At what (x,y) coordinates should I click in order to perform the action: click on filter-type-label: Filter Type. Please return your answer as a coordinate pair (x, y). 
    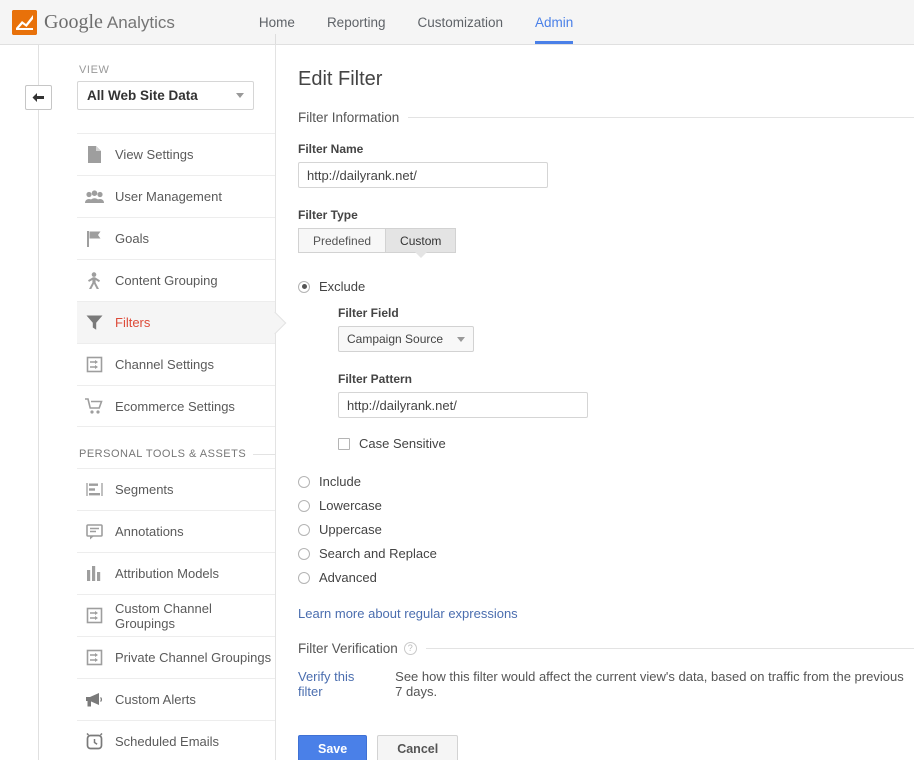
    Looking at the image, I should click on (328, 215).